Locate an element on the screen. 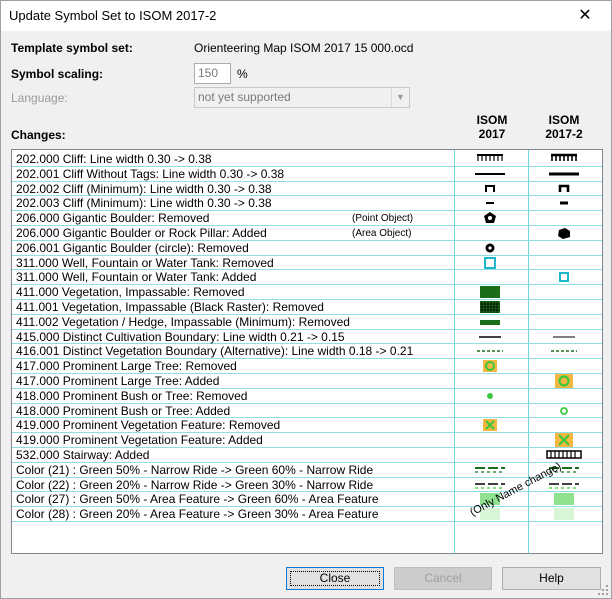 This screenshot has width=612, height=599. column-header-new-line2: 2017-2 is located at coordinates (564, 134).